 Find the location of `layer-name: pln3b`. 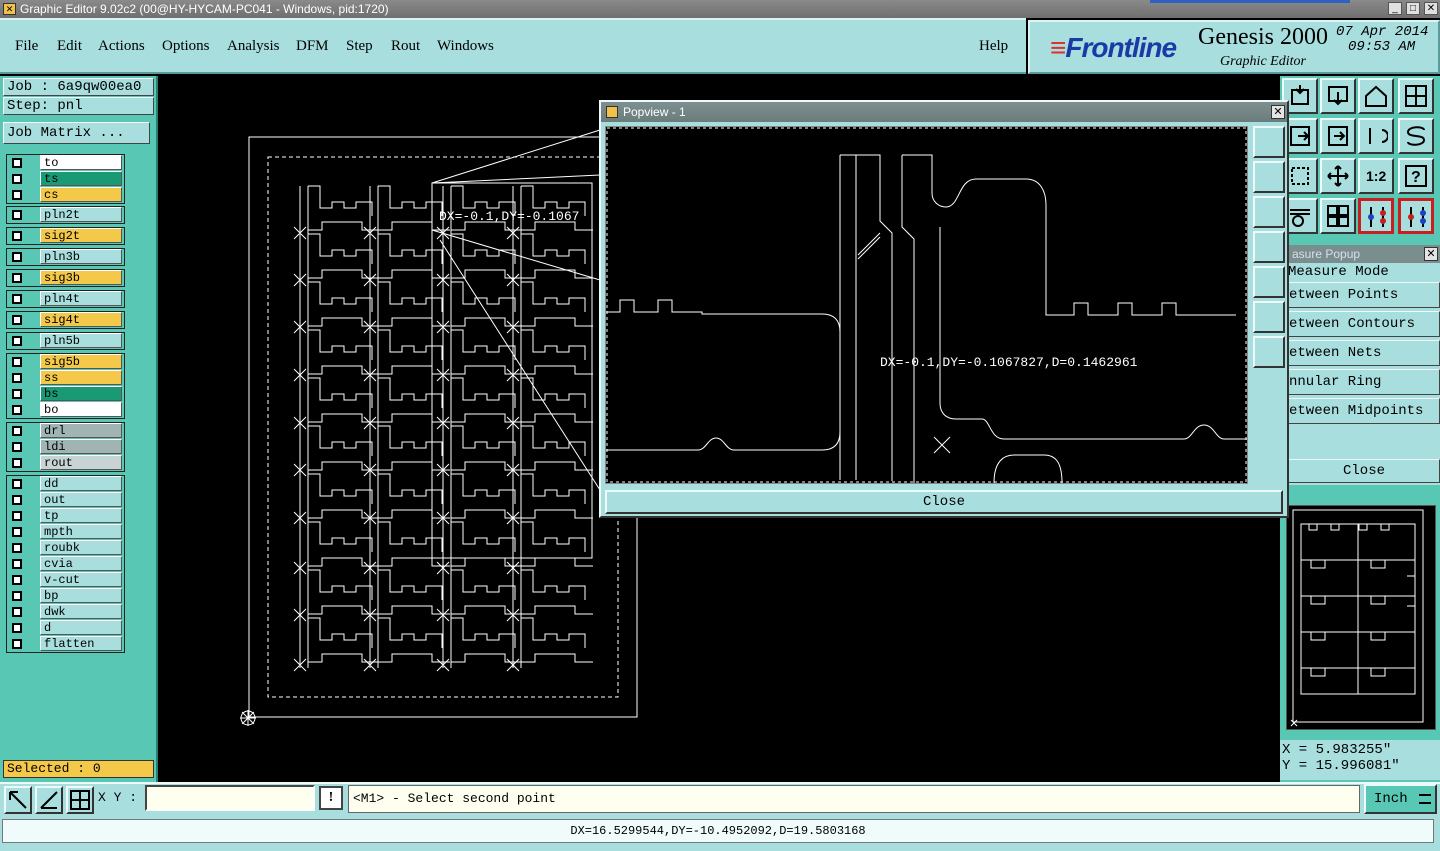

layer-name: pln3b is located at coordinates (81, 256).